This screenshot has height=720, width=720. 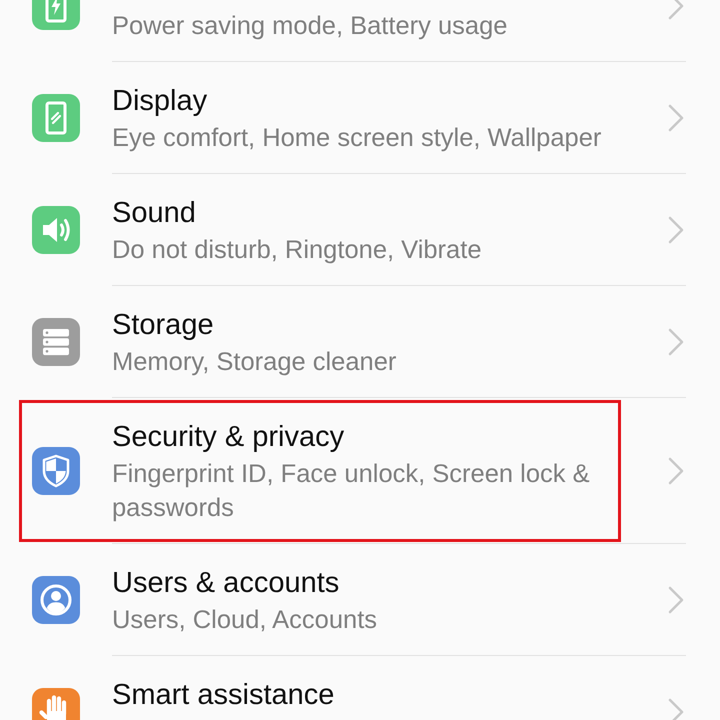 What do you see at coordinates (310, 26) in the screenshot?
I see `setting-summary: Power saving mode, Battery usage` at bounding box center [310, 26].